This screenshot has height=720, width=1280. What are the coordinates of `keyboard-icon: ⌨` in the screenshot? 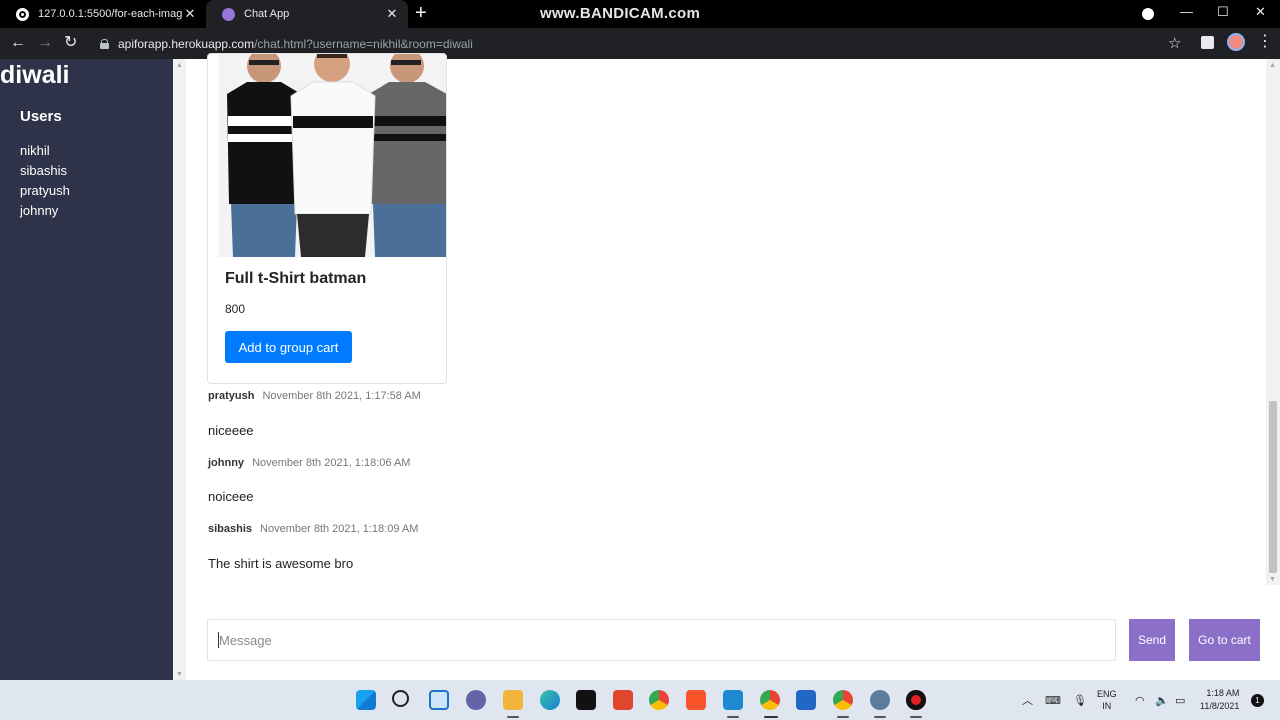 It's located at (1053, 700).